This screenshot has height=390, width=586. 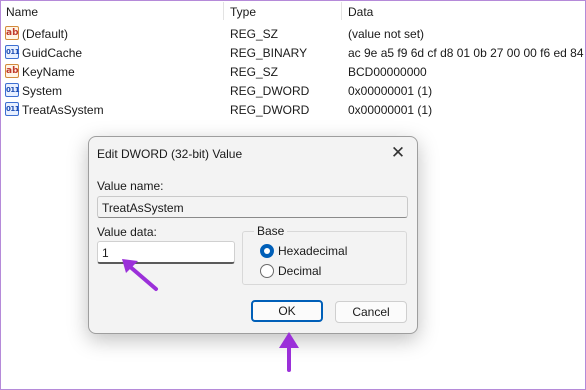 I want to click on value-name-field: TreatAsSystem, so click(x=252, y=207).